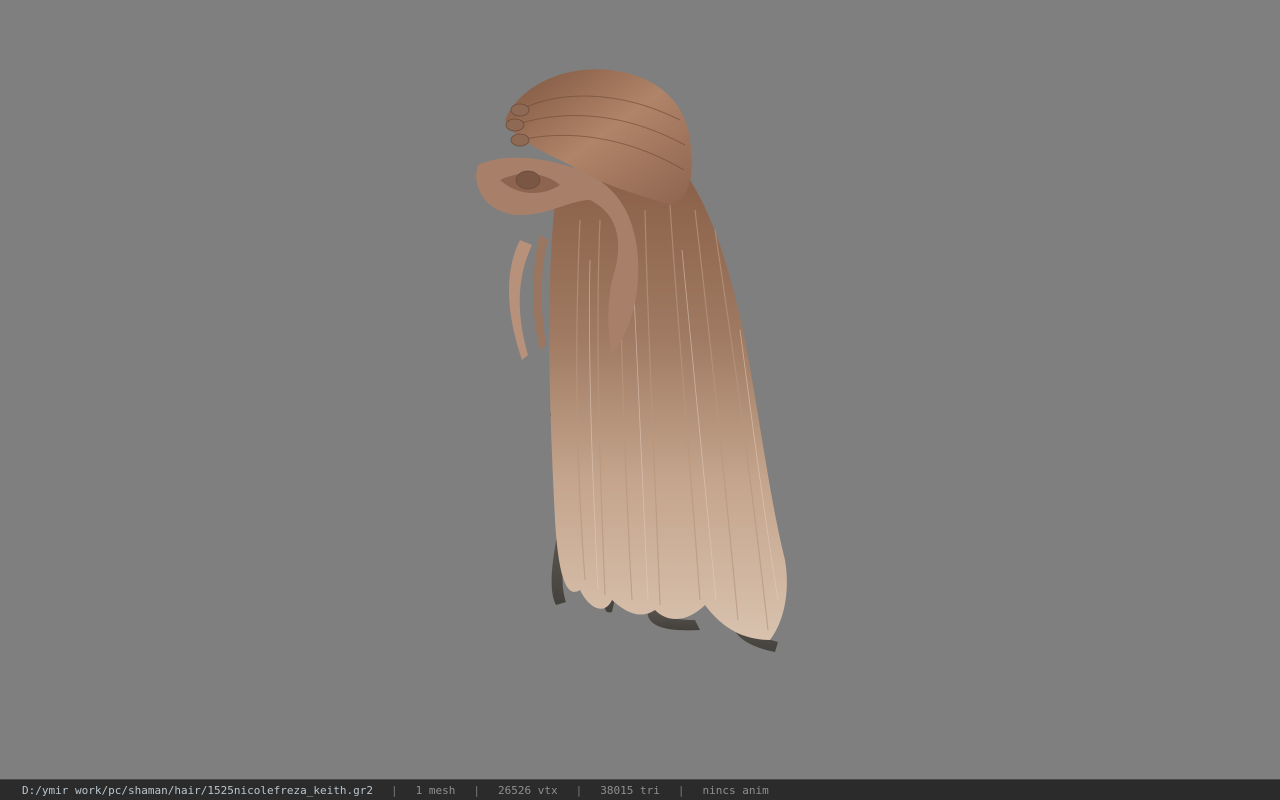  What do you see at coordinates (735, 790) in the screenshot?
I see `anim-status: nincs anim` at bounding box center [735, 790].